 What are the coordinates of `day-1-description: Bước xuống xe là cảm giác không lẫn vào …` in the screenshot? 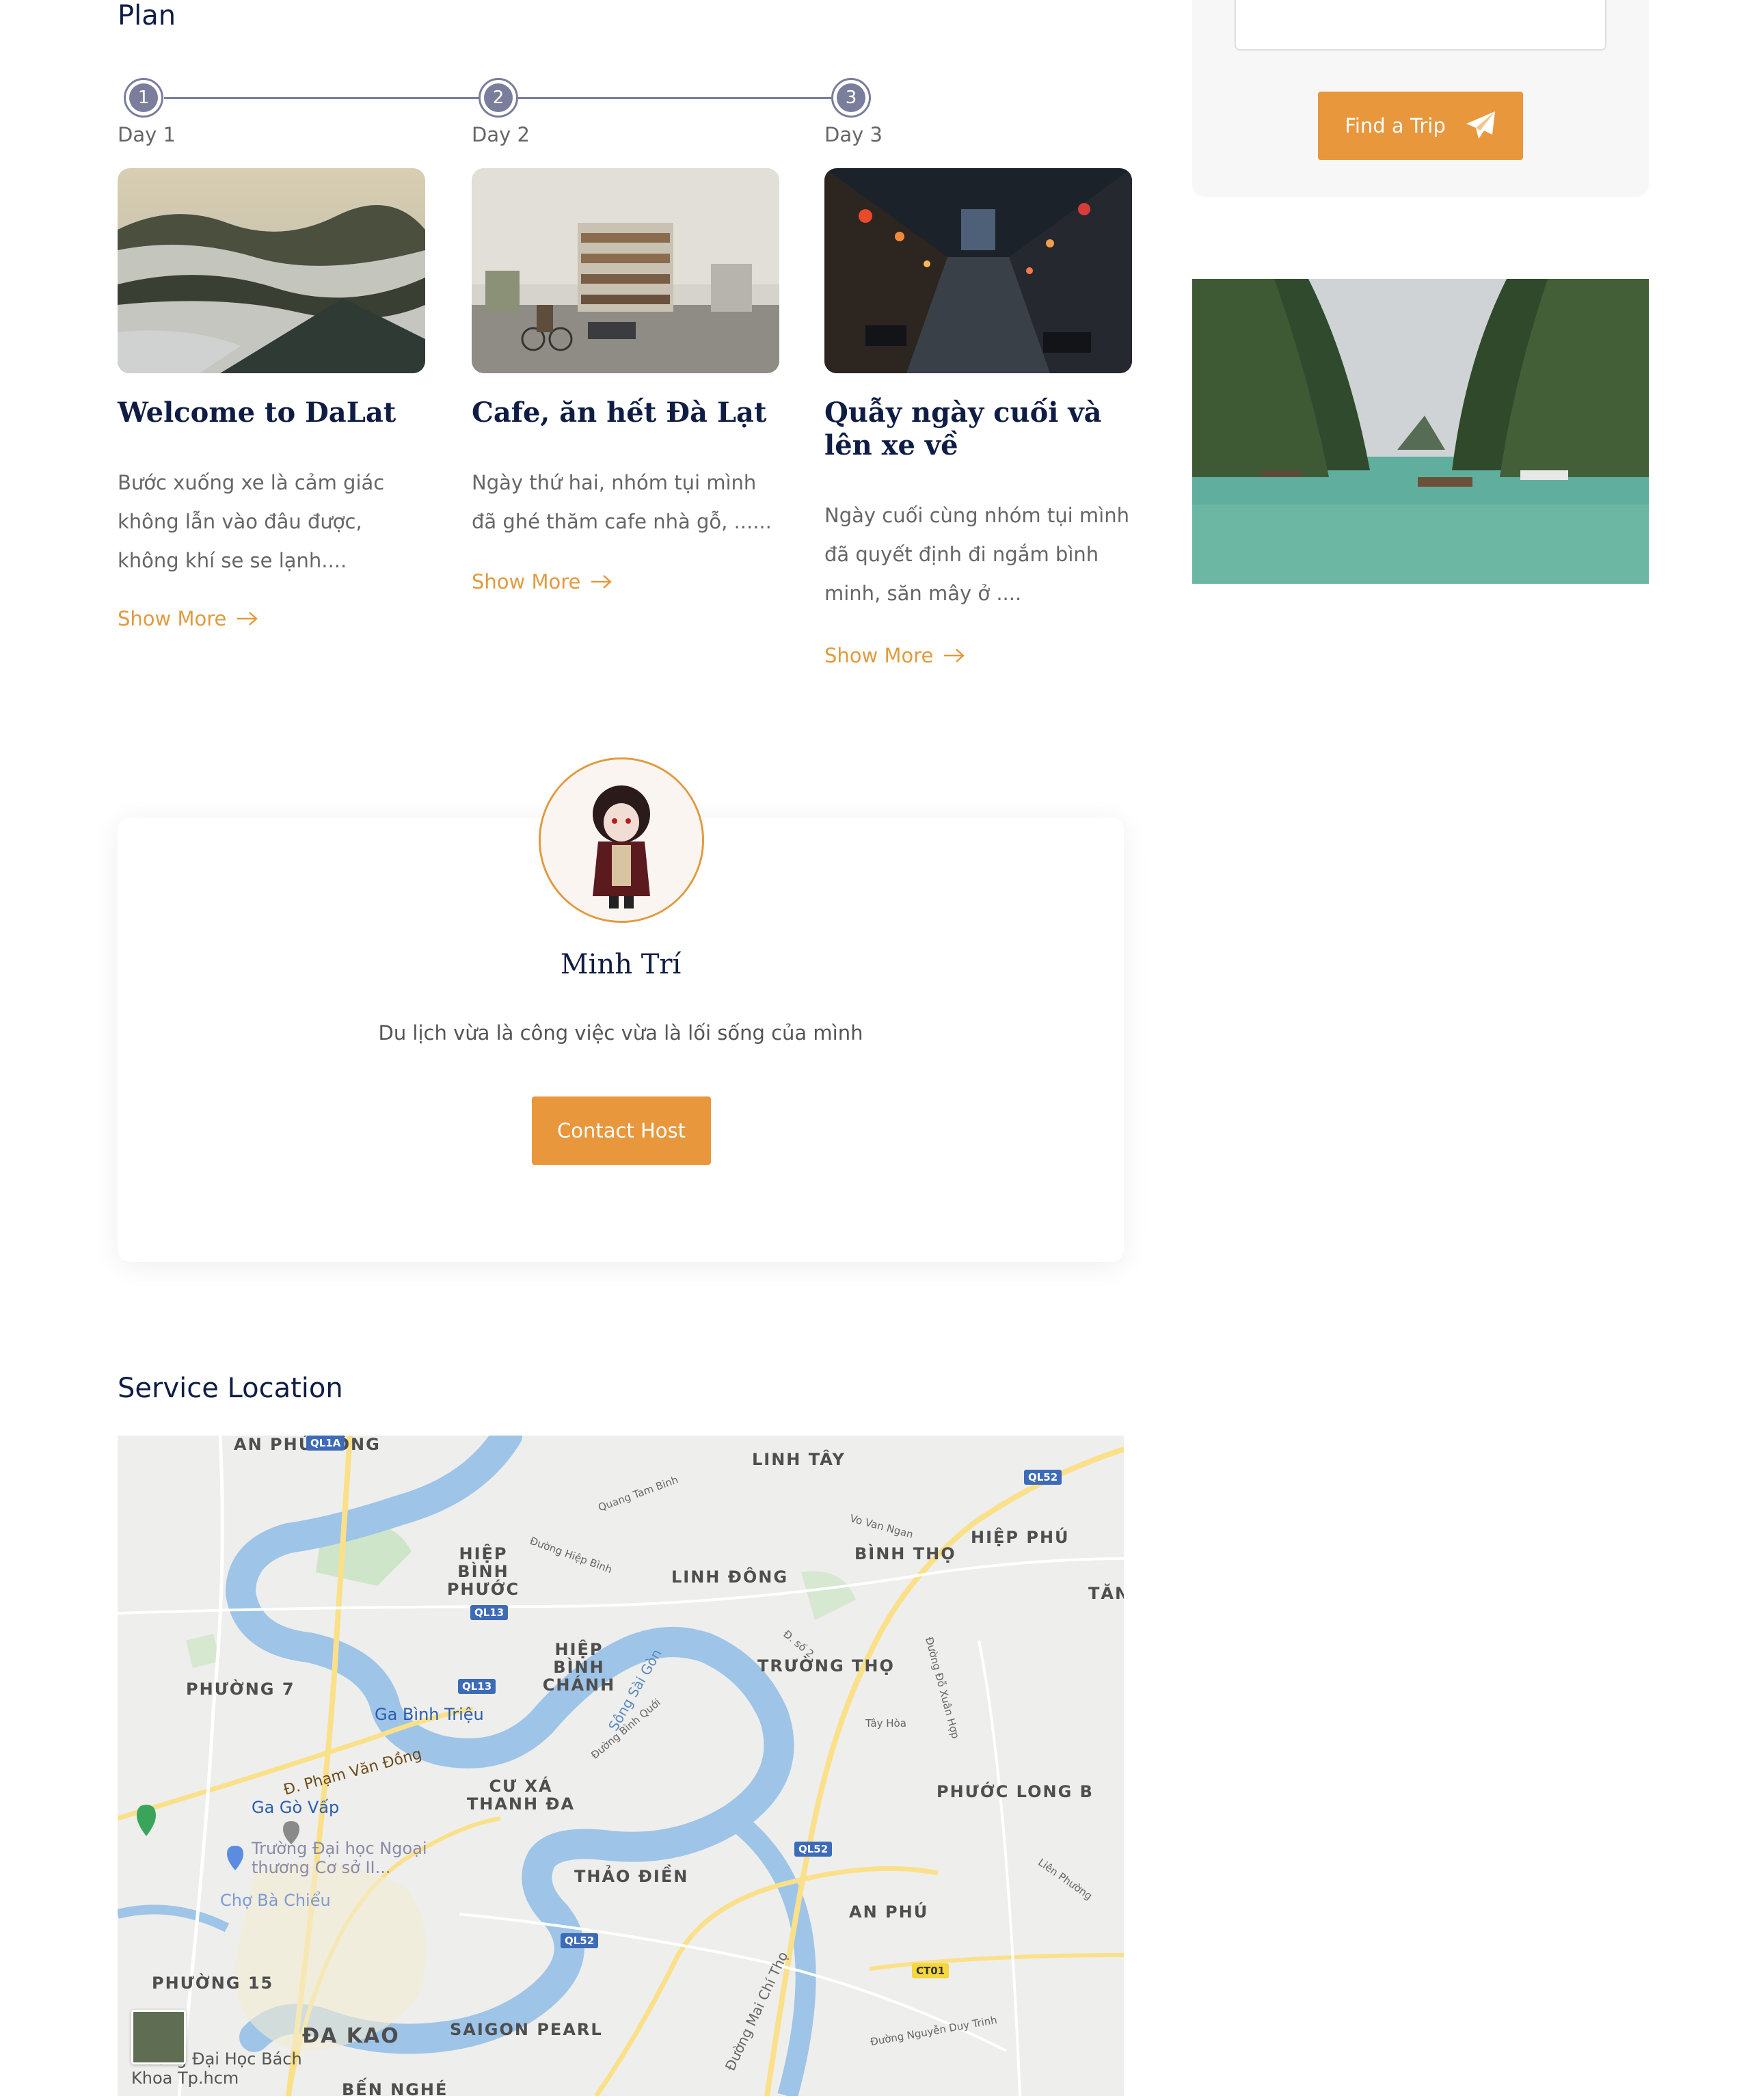 It's located at (251, 521).